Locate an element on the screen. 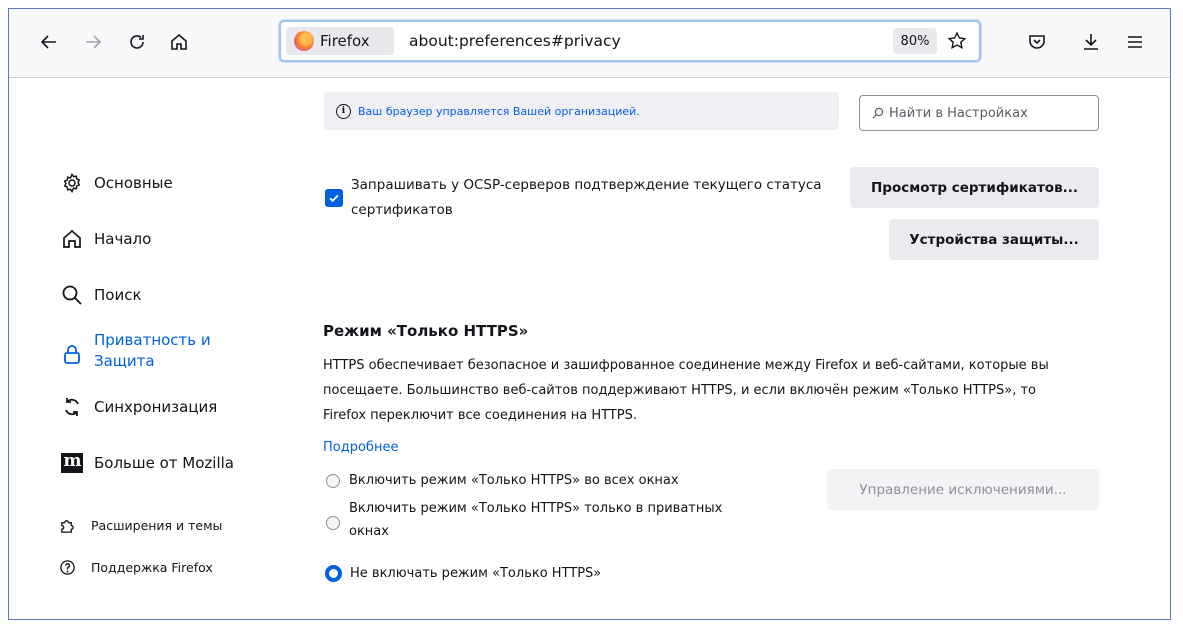 The image size is (1183, 630). sidebar-item-label: Поддержка Firefox is located at coordinates (152, 567).